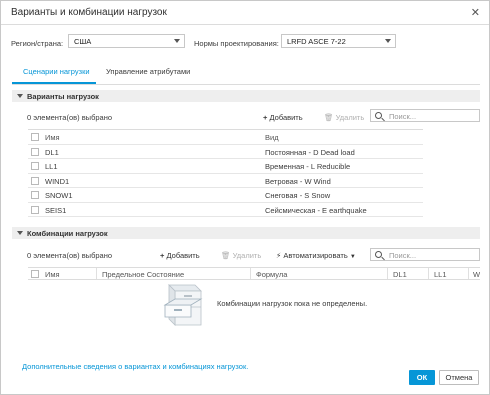 Image resolution: width=490 pixels, height=395 pixels. What do you see at coordinates (225, 210) in the screenshot?
I see `table-row: SEIS1 Сейсмическая - E earthquake` at bounding box center [225, 210].